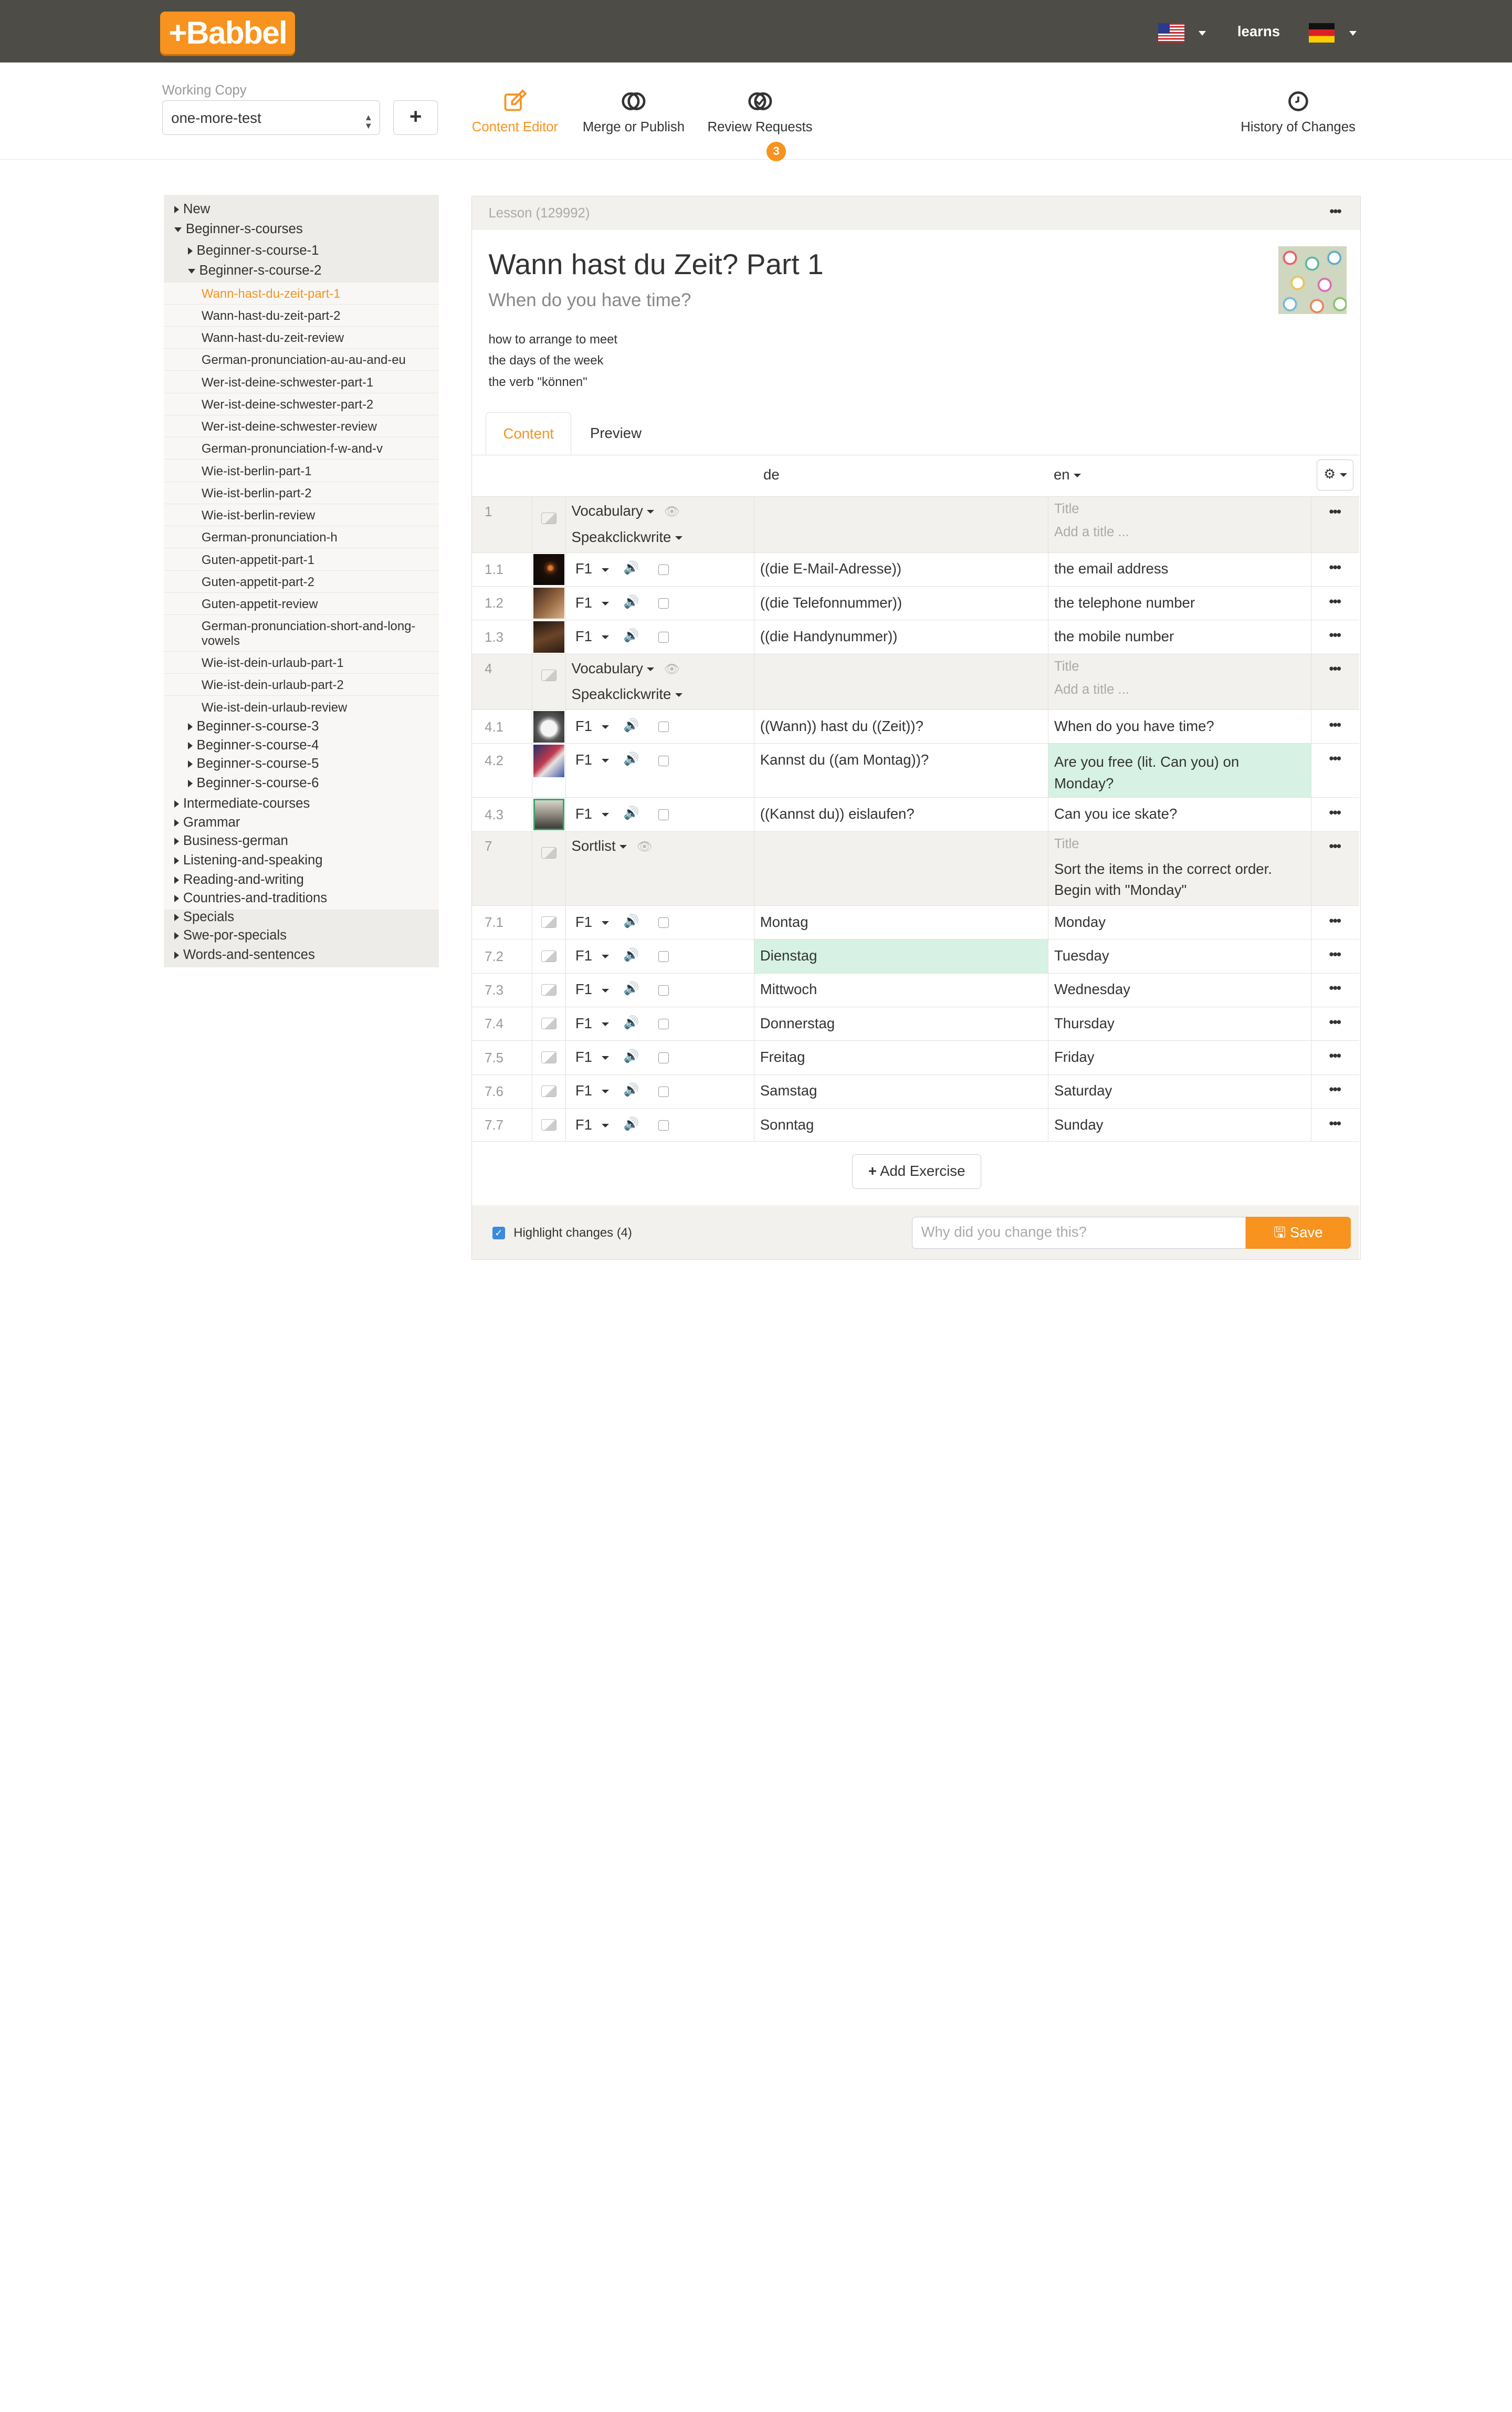 The height and width of the screenshot is (2412, 1512). I want to click on tree-item-countries: Countries-and-traditions, so click(311, 898).